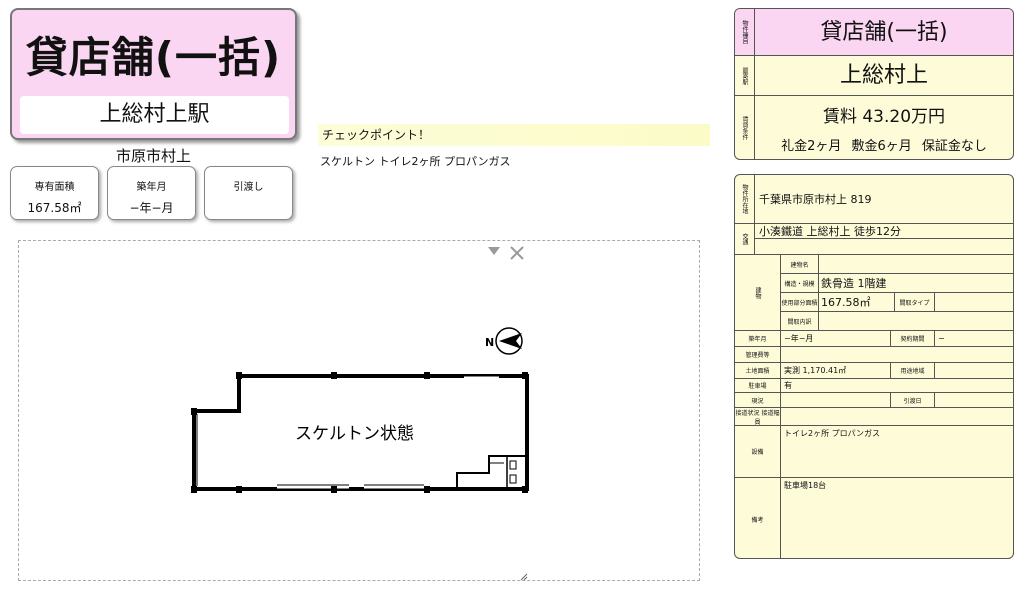 The width and height of the screenshot is (1022, 595). What do you see at coordinates (884, 199) in the screenshot?
I see `address-value: 千葉県市原市村上 819` at bounding box center [884, 199].